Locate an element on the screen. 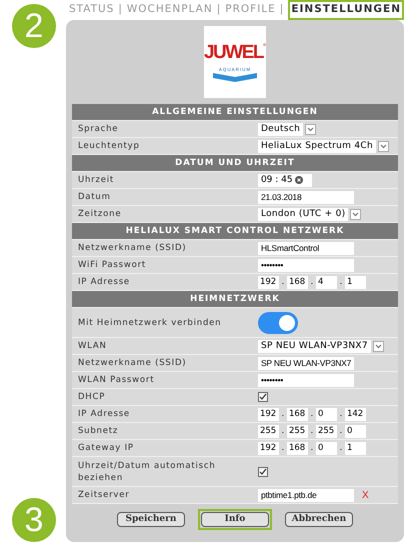 The width and height of the screenshot is (408, 546). text-field: SP NEU WLAN-VP3NX7 is located at coordinates (306, 363).